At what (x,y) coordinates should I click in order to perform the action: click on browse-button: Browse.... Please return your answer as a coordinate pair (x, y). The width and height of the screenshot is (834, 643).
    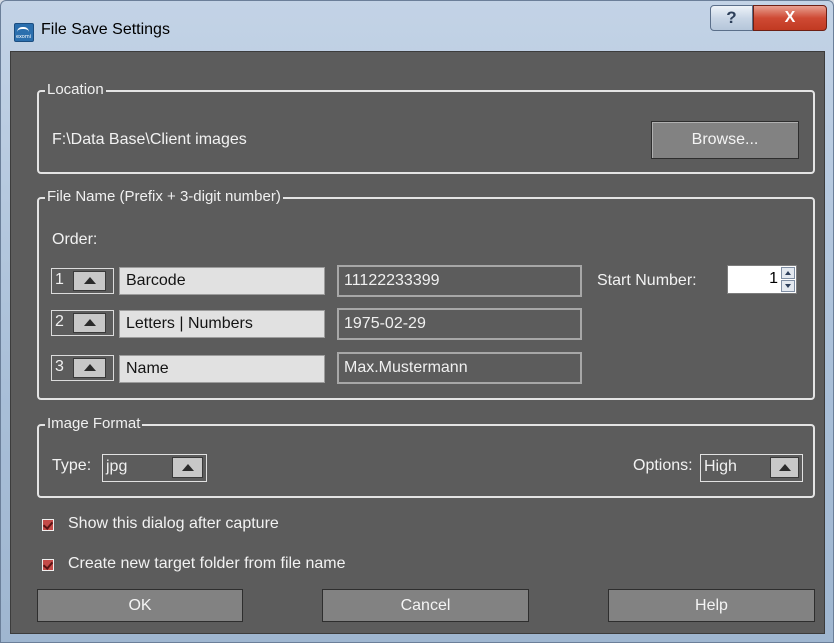
    Looking at the image, I should click on (725, 140).